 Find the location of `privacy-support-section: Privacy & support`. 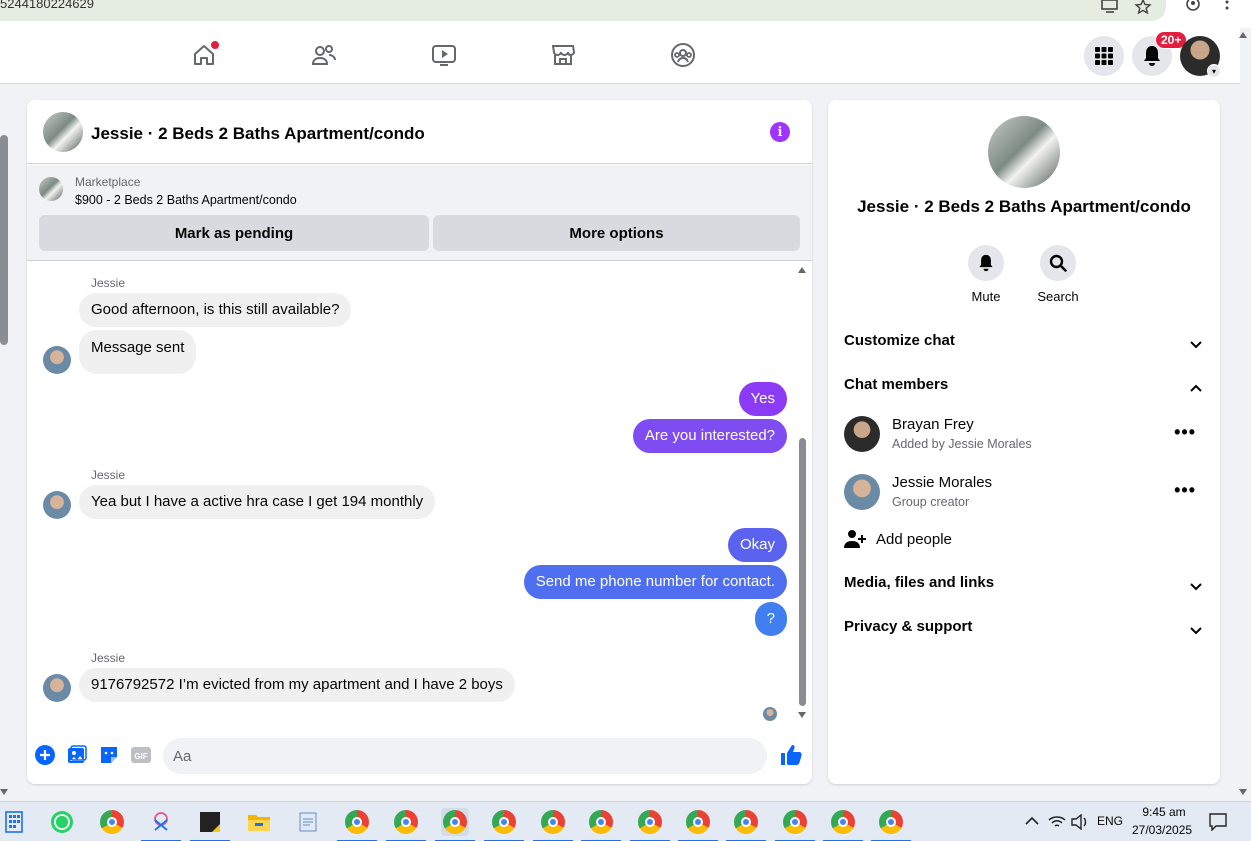

privacy-support-section: Privacy & support is located at coordinates (1024, 630).